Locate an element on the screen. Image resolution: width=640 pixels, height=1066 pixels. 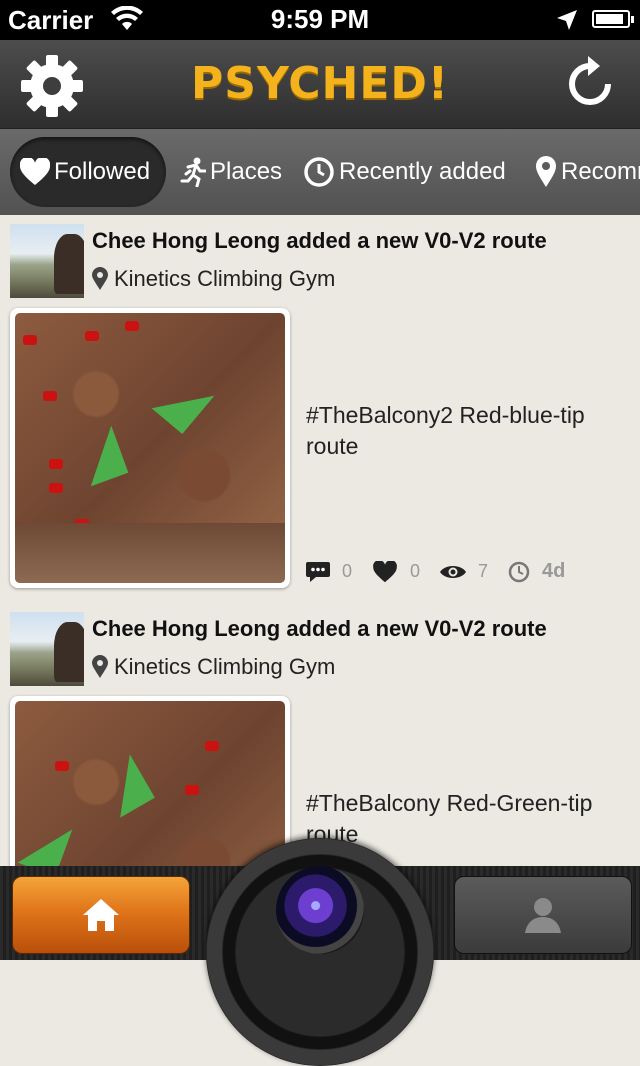
likes-count: 0 is located at coordinates (415, 571).